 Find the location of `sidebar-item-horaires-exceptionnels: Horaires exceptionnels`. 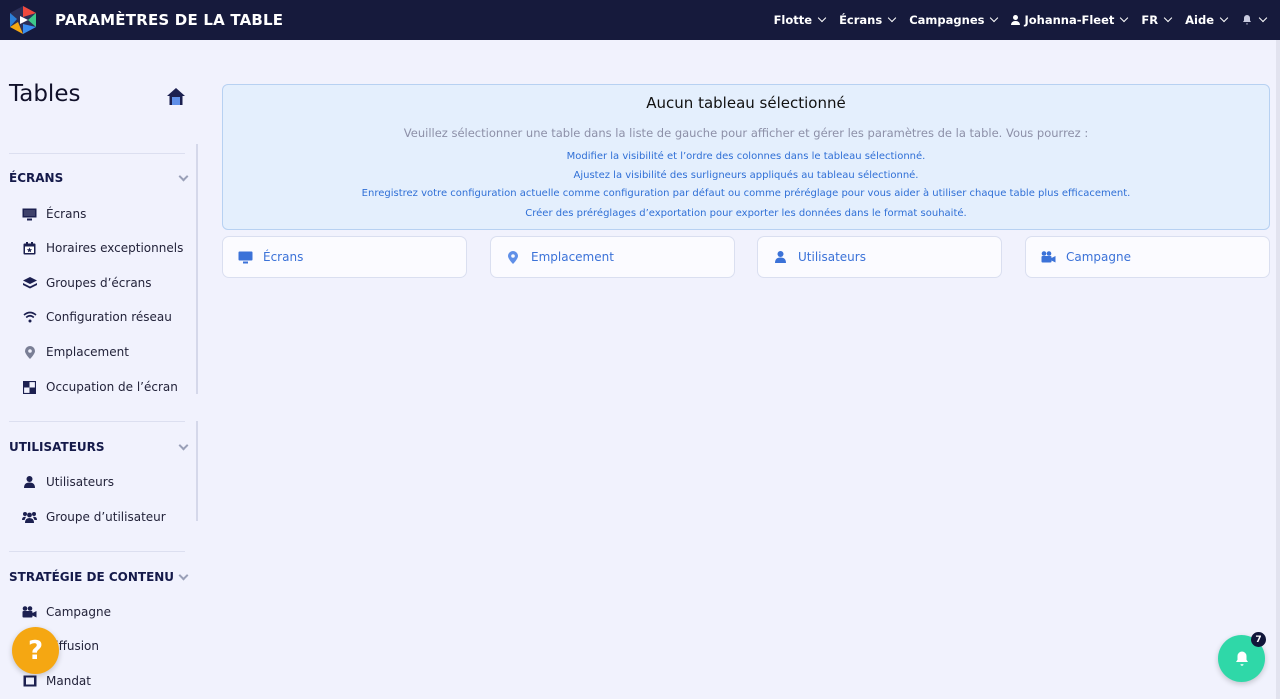

sidebar-item-horaires-exceptionnels: Horaires exceptionnels is located at coordinates (102, 248).